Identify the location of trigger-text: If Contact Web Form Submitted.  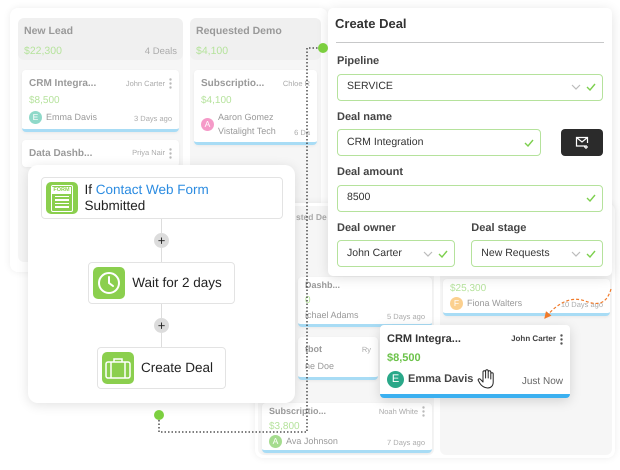
(146, 198).